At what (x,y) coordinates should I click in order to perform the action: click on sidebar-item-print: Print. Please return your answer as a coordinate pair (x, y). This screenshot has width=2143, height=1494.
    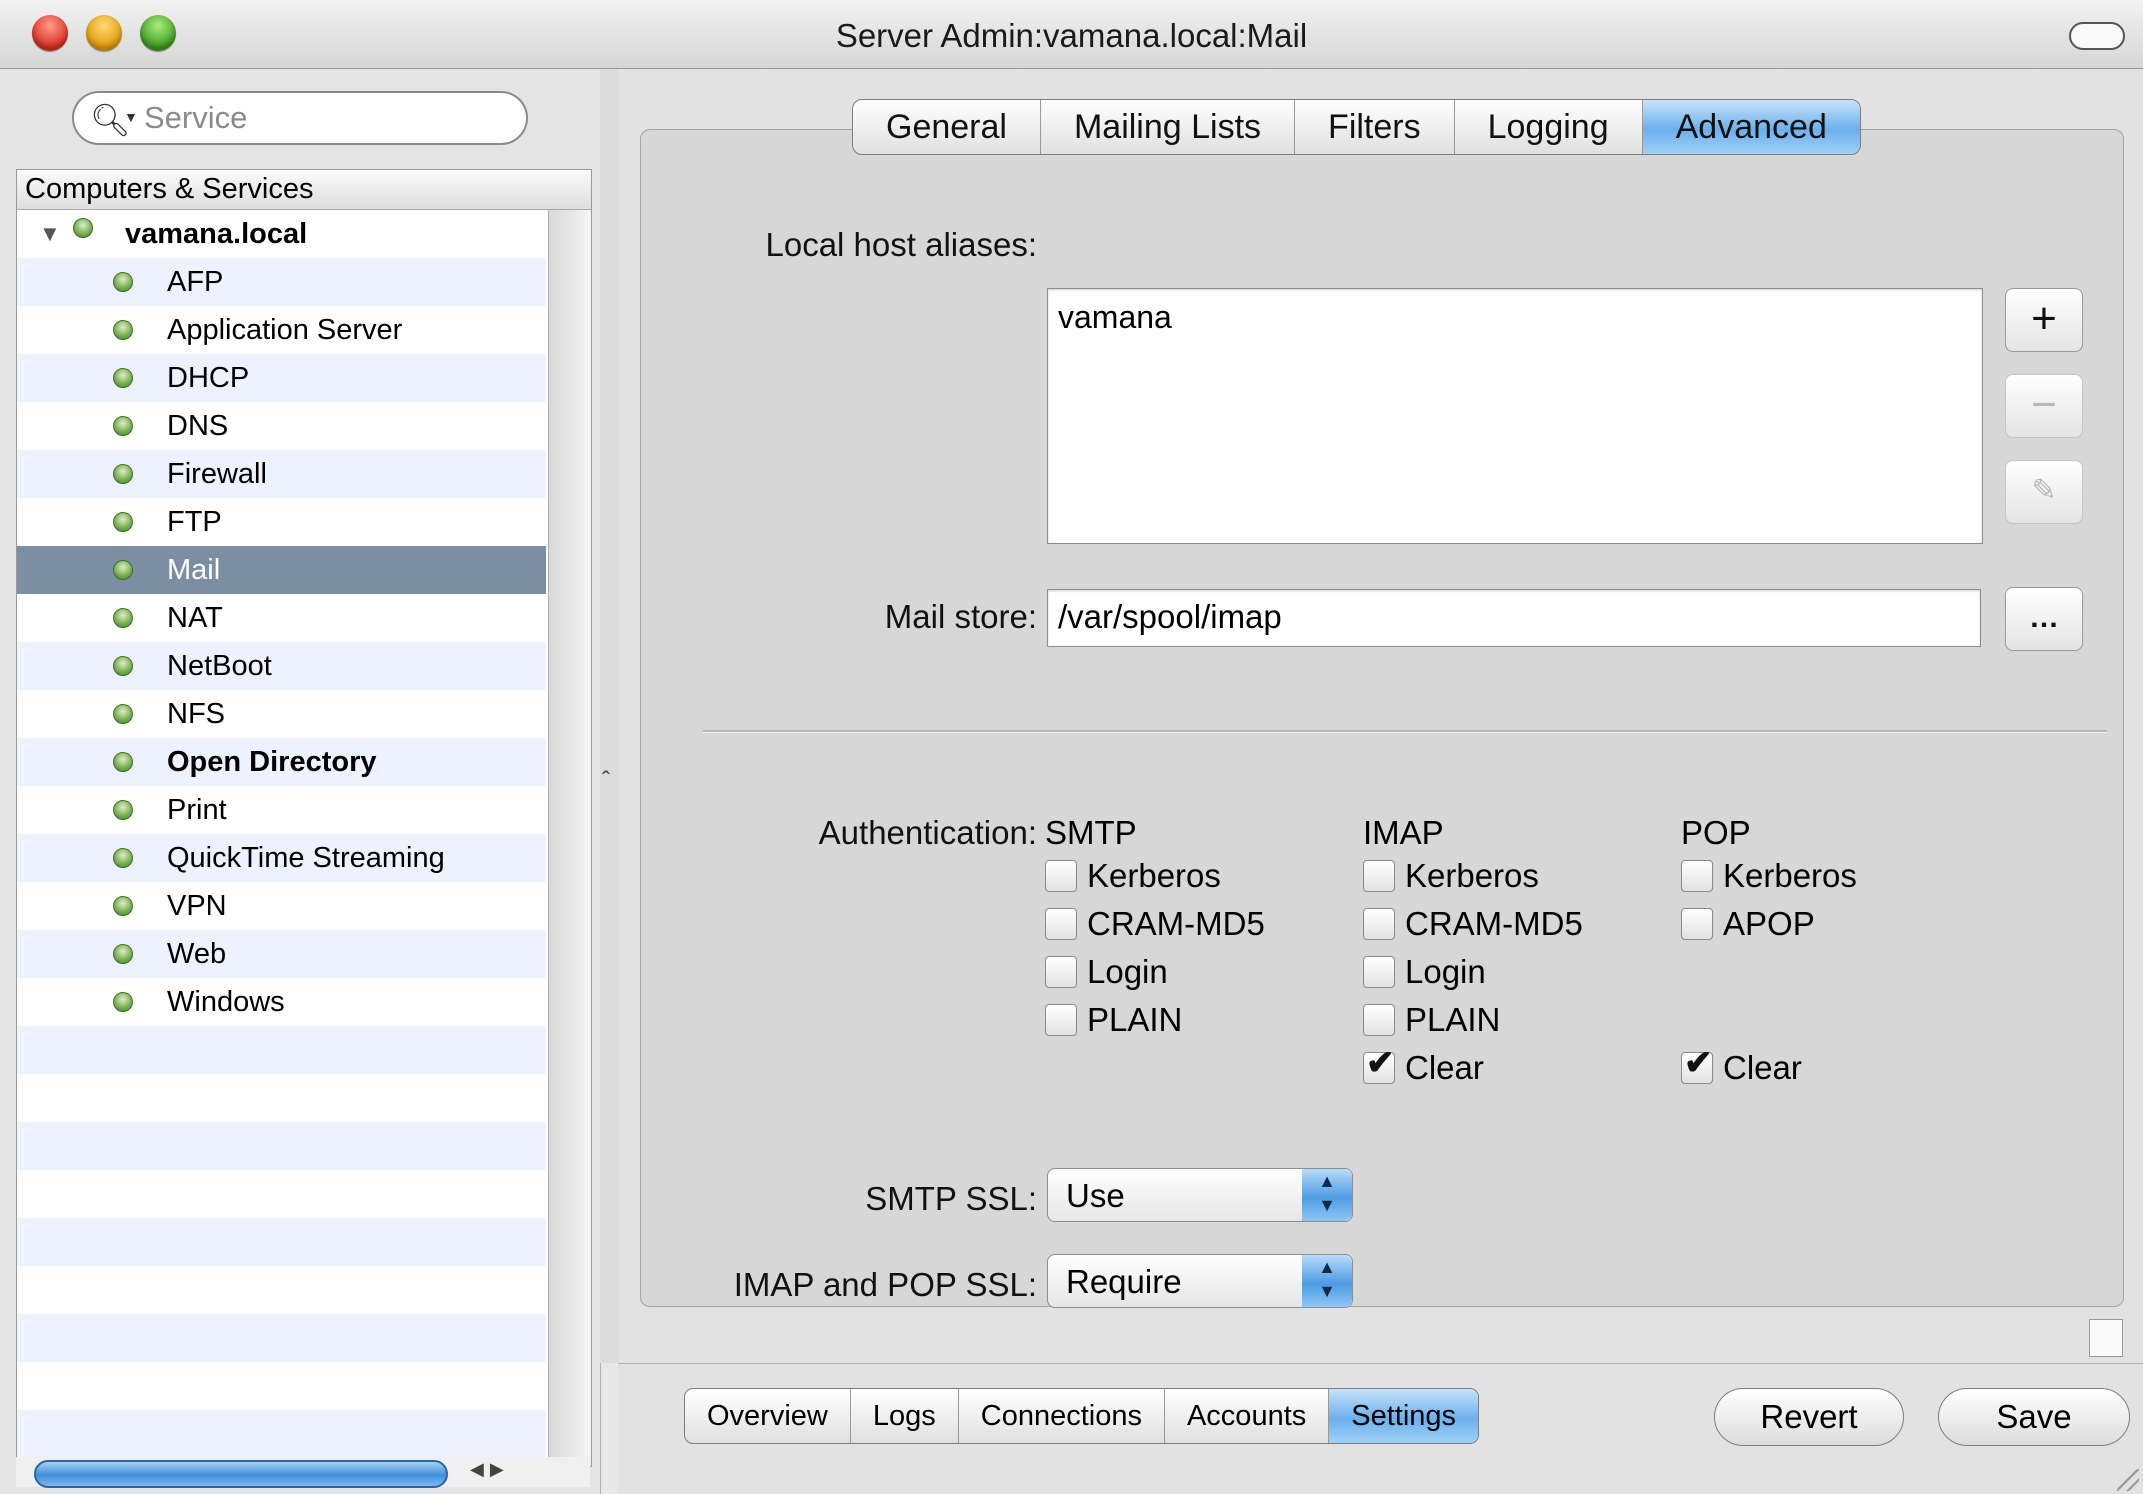
    Looking at the image, I should click on (281, 810).